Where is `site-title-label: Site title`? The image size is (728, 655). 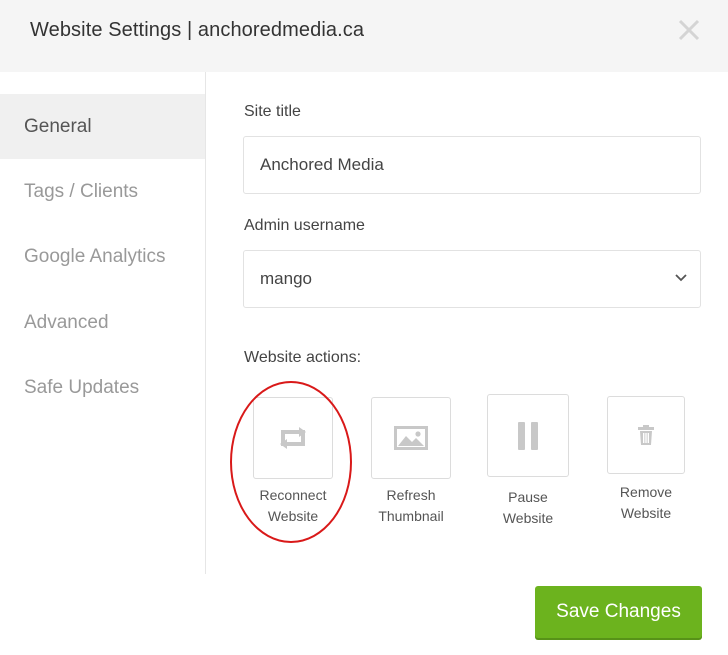
site-title-label: Site title is located at coordinates (272, 111).